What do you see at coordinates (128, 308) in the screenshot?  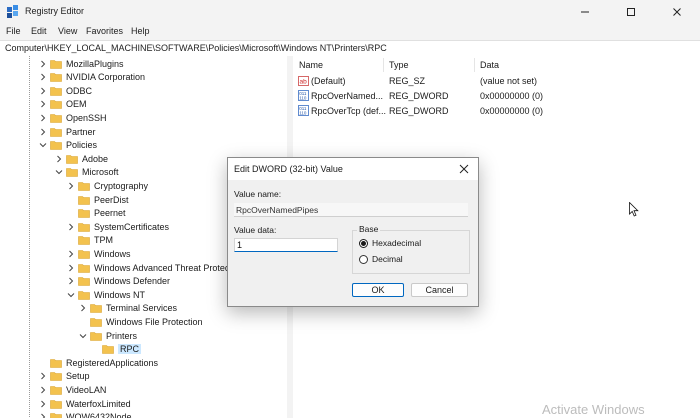 I see `tree-item: Terminal Services` at bounding box center [128, 308].